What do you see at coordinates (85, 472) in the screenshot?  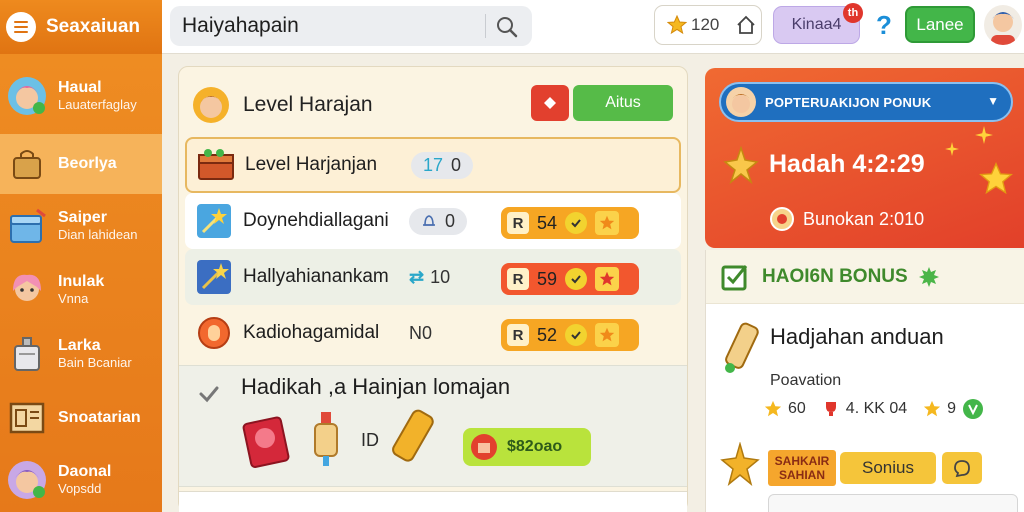 I see `sidebar-item-label: Daonal` at bounding box center [85, 472].